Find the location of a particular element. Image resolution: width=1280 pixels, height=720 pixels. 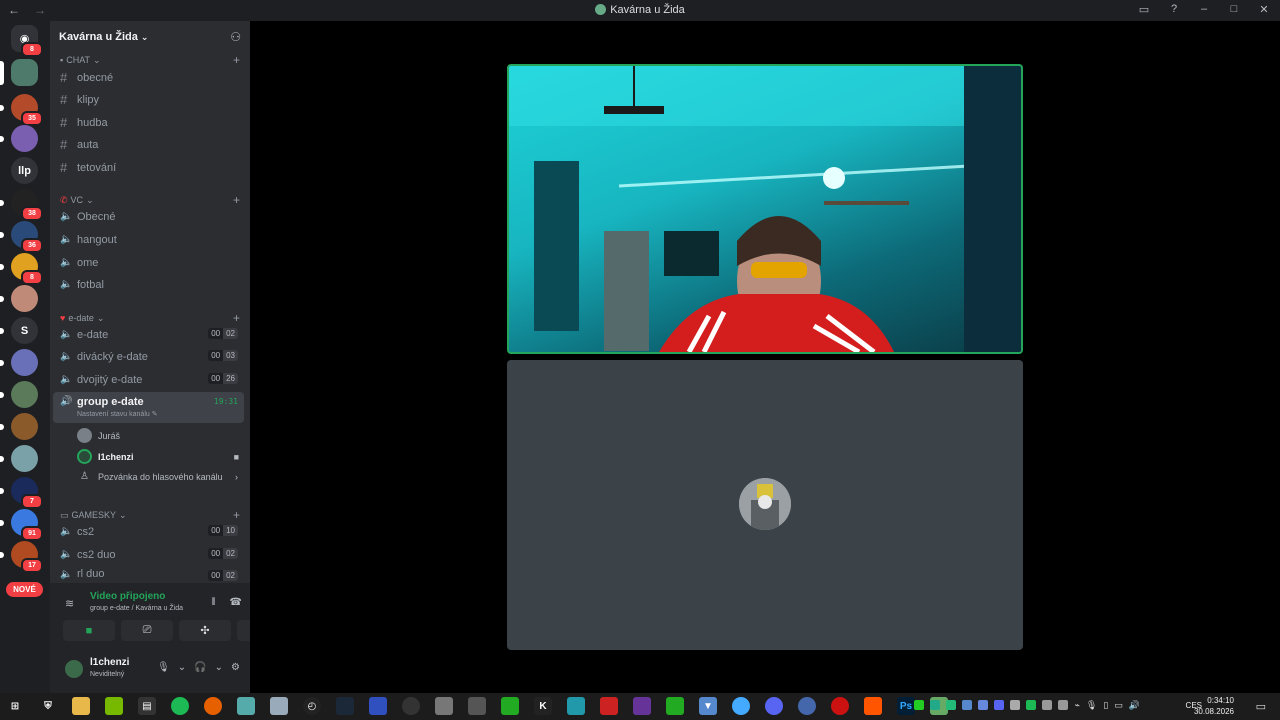

volume-icon: 🔊 is located at coordinates (1134, 705).